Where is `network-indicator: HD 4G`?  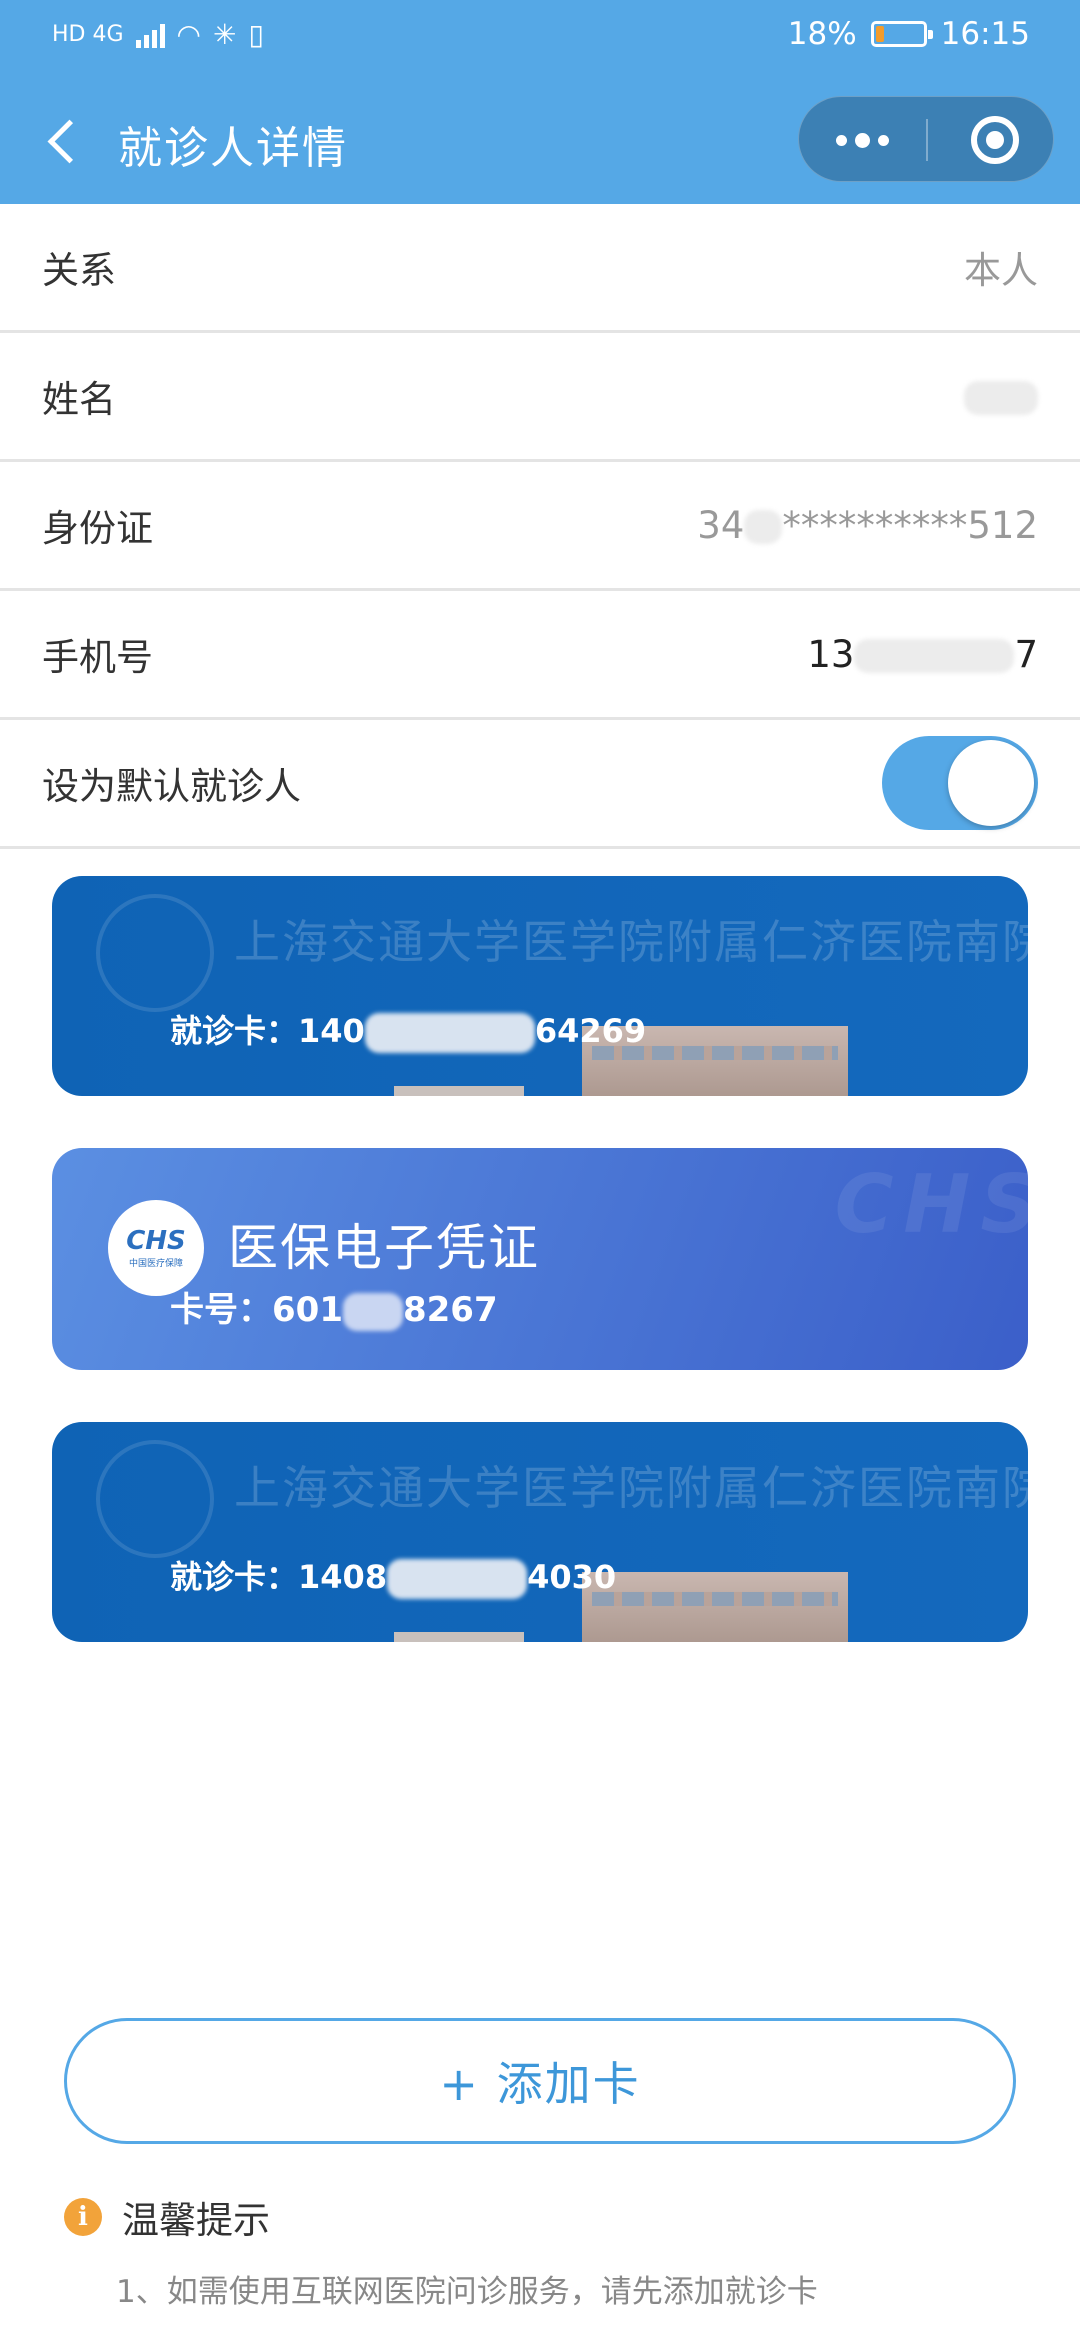 network-indicator: HD 4G is located at coordinates (88, 34).